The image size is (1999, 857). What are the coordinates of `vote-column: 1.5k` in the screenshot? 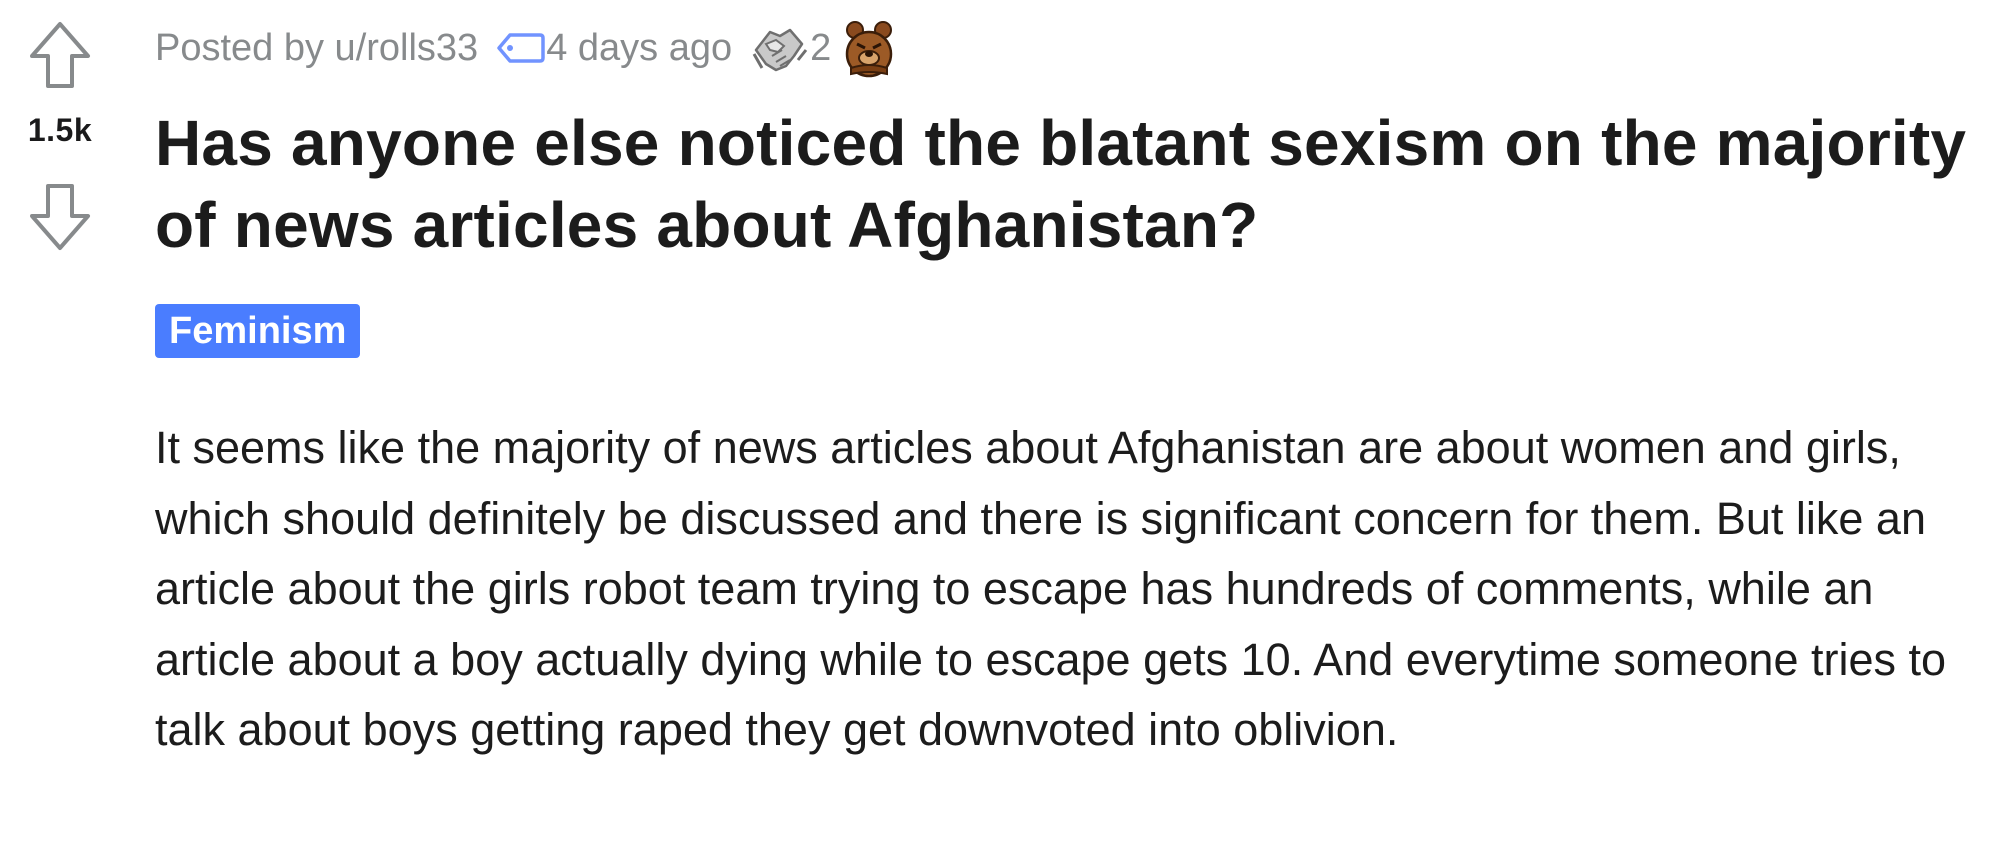 It's located at (60, 130).